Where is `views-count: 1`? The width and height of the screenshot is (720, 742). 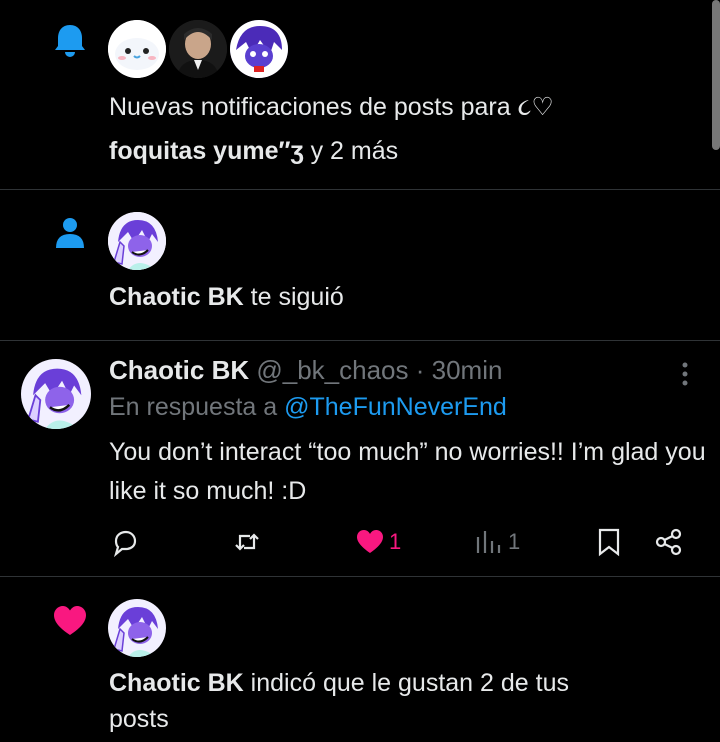
views-count: 1 is located at coordinates (514, 541).